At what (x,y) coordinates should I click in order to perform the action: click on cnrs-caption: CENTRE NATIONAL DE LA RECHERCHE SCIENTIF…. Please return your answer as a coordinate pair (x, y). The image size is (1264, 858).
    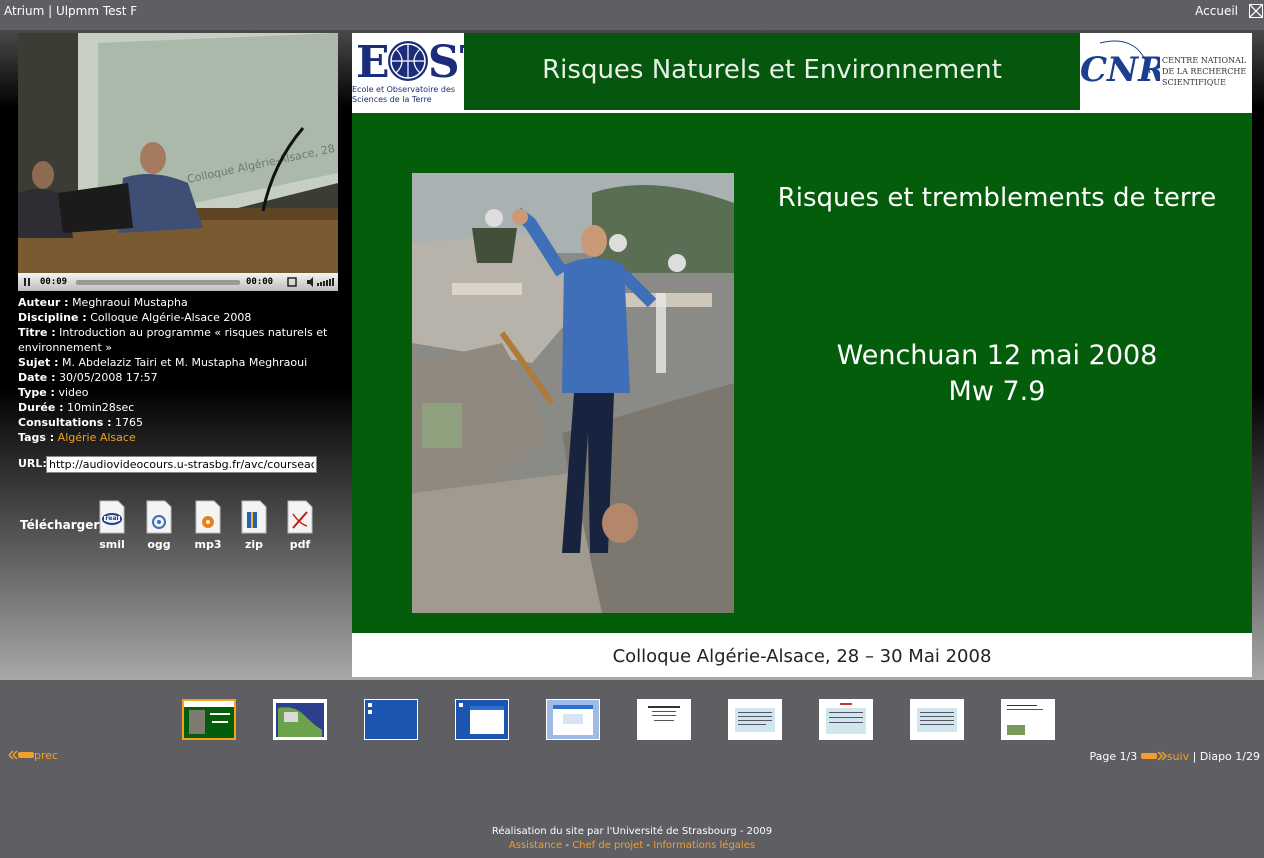
    Looking at the image, I should click on (1204, 71).